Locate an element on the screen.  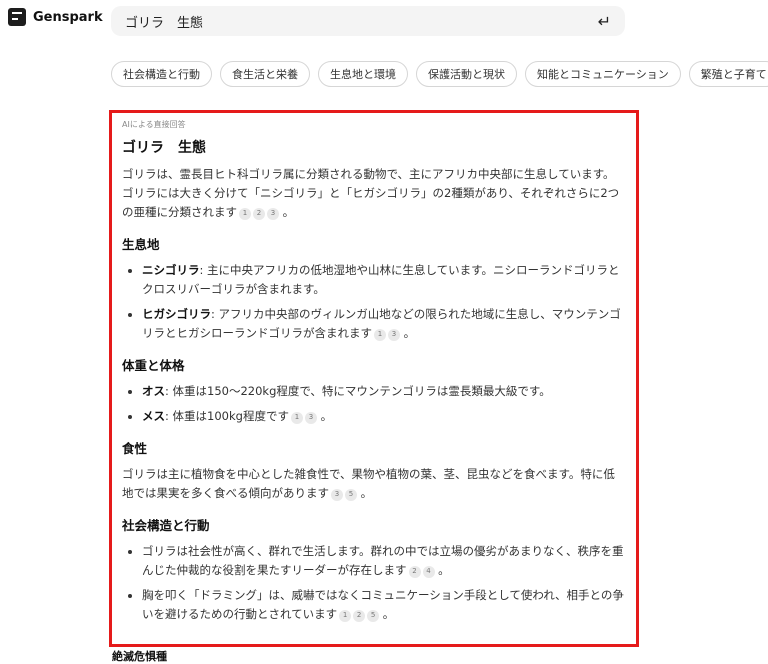
chip-breeding: 繁殖と子育て is located at coordinates (728, 74).